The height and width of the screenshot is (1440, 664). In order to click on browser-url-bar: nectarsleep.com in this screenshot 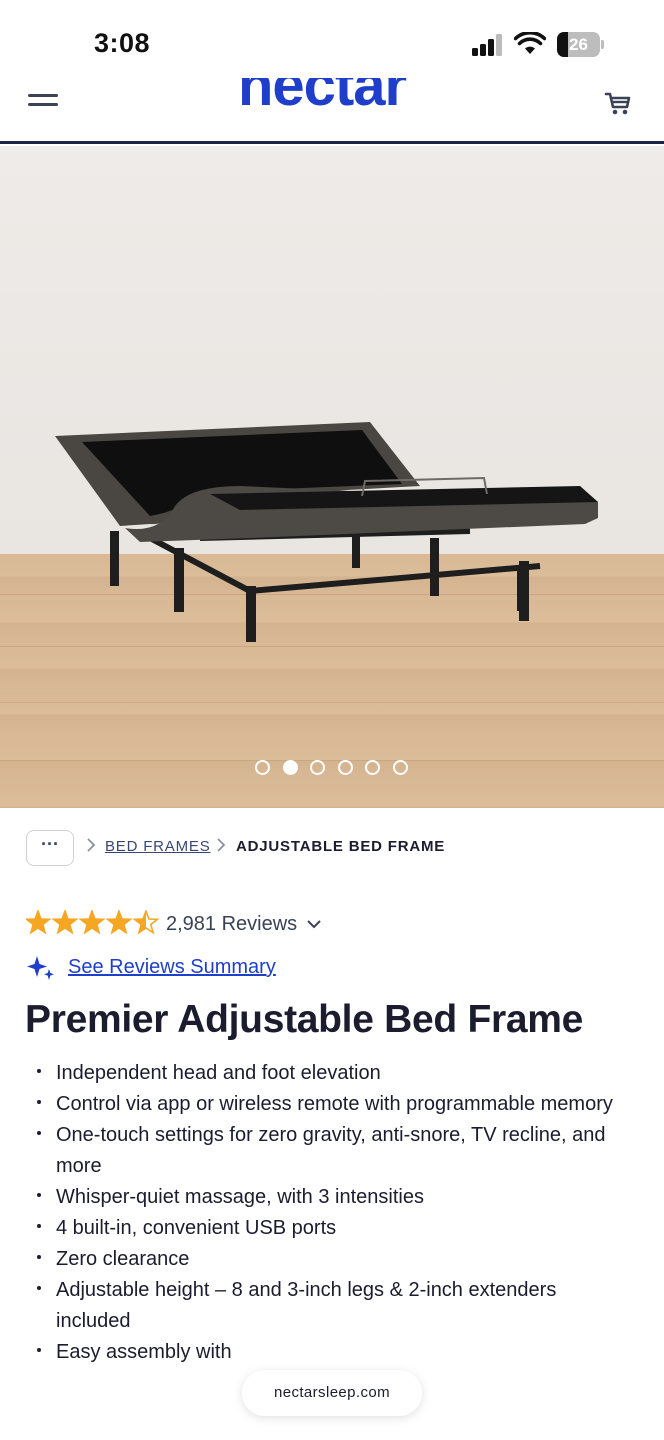, I will do `click(332, 1393)`.